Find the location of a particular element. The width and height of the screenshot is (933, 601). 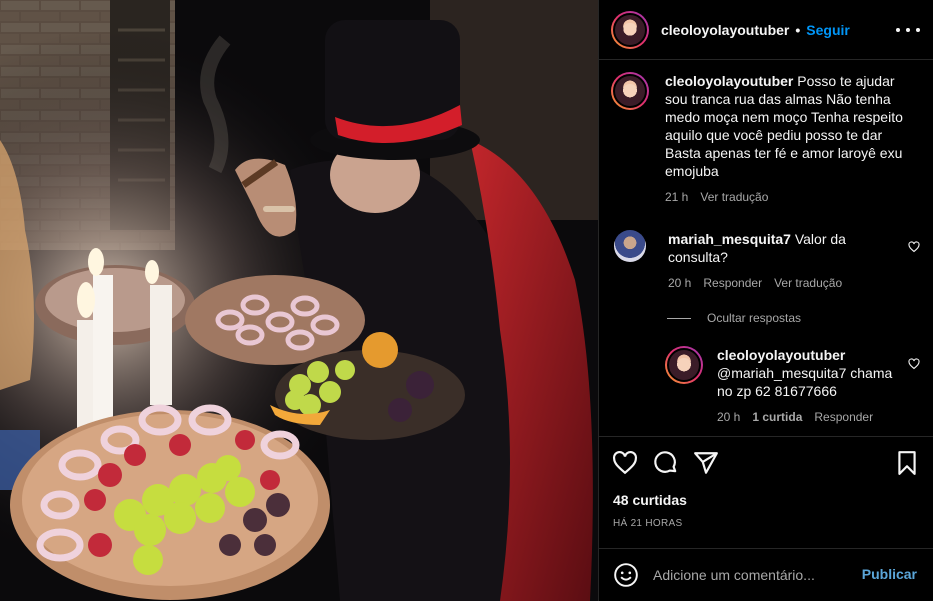

reply-likes-count: 1 curtida is located at coordinates (777, 417).